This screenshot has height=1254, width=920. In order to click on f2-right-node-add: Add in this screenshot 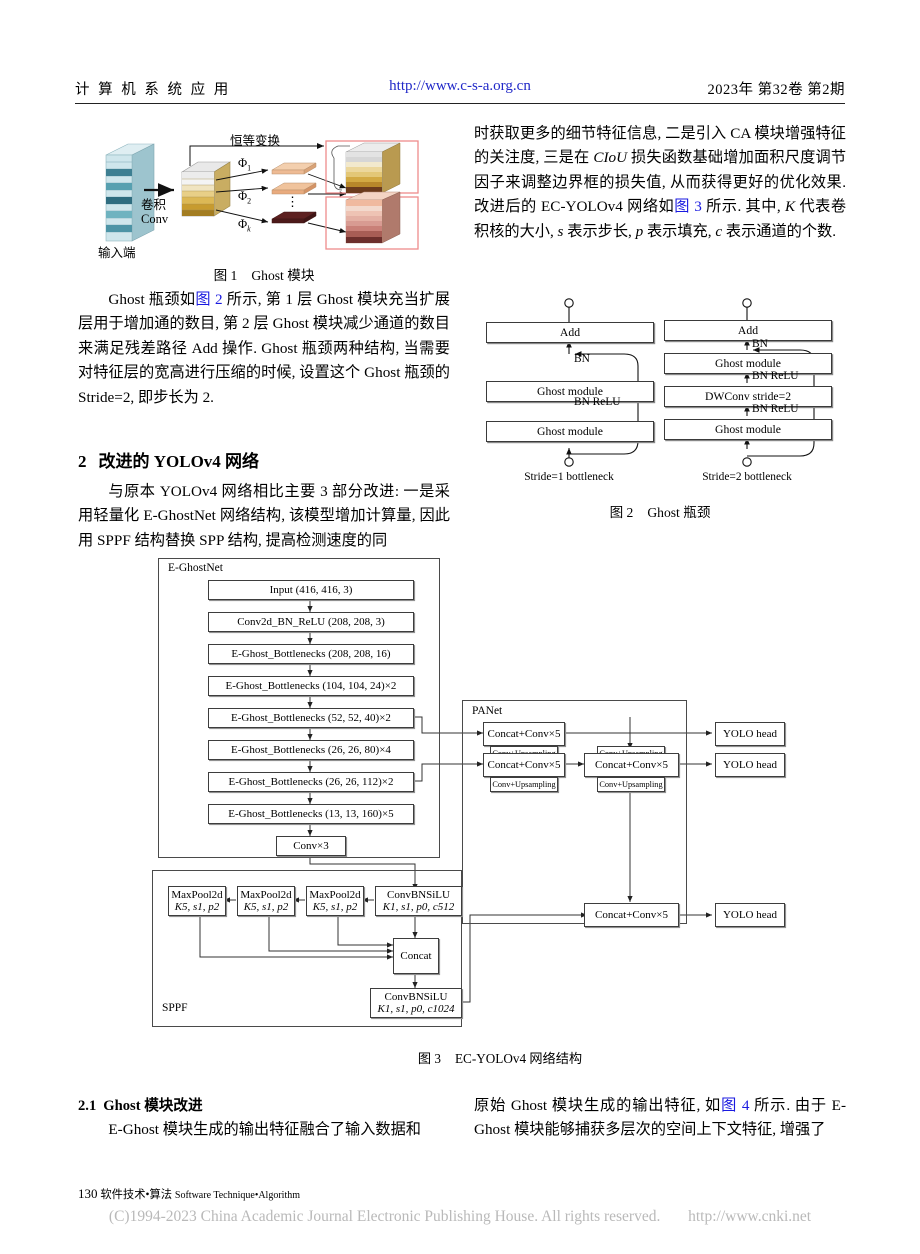, I will do `click(748, 330)`.